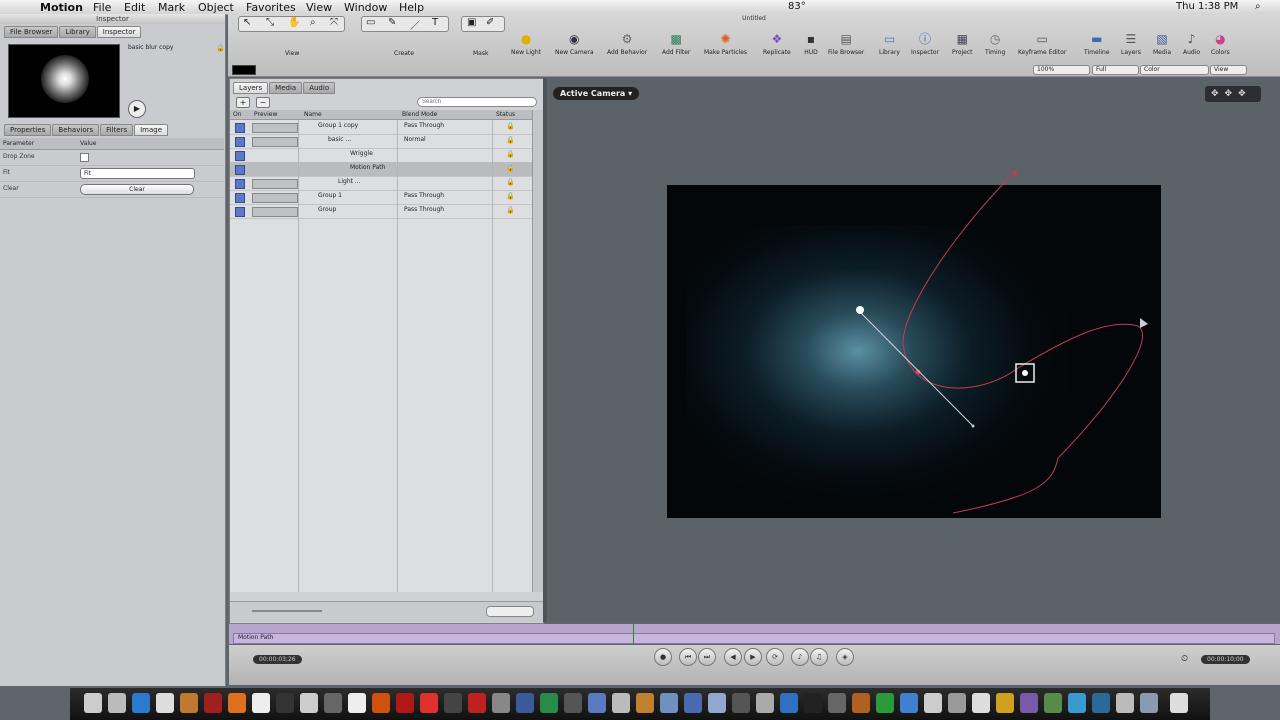  I want to click on tab-audio: Audio, so click(319, 88).